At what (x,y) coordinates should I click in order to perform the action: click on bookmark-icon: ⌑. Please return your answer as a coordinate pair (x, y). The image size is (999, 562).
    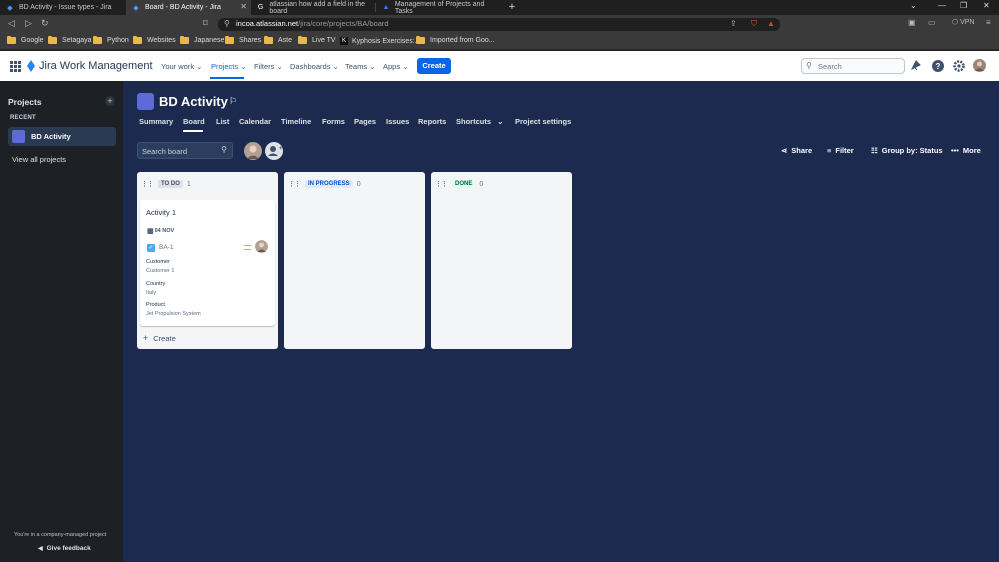
    Looking at the image, I should click on (205, 23).